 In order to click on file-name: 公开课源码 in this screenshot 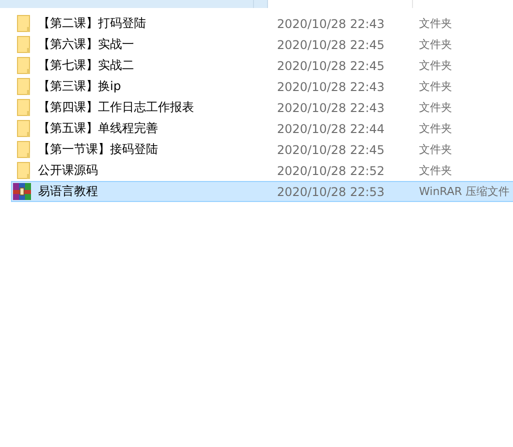, I will do `click(68, 170)`.